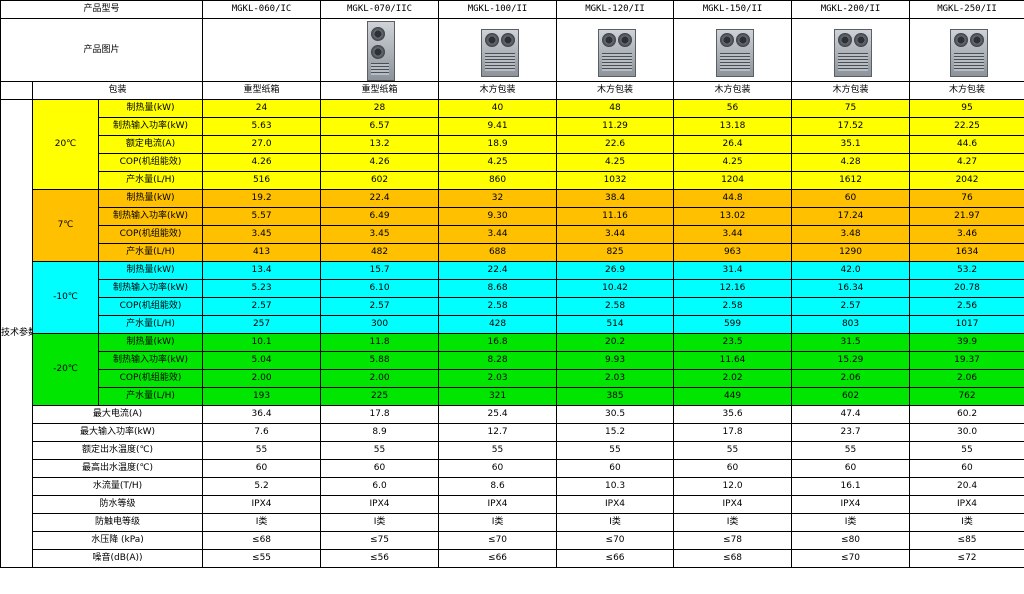 The height and width of the screenshot is (594, 1024). I want to click on param-value: 4.26, so click(380, 162).